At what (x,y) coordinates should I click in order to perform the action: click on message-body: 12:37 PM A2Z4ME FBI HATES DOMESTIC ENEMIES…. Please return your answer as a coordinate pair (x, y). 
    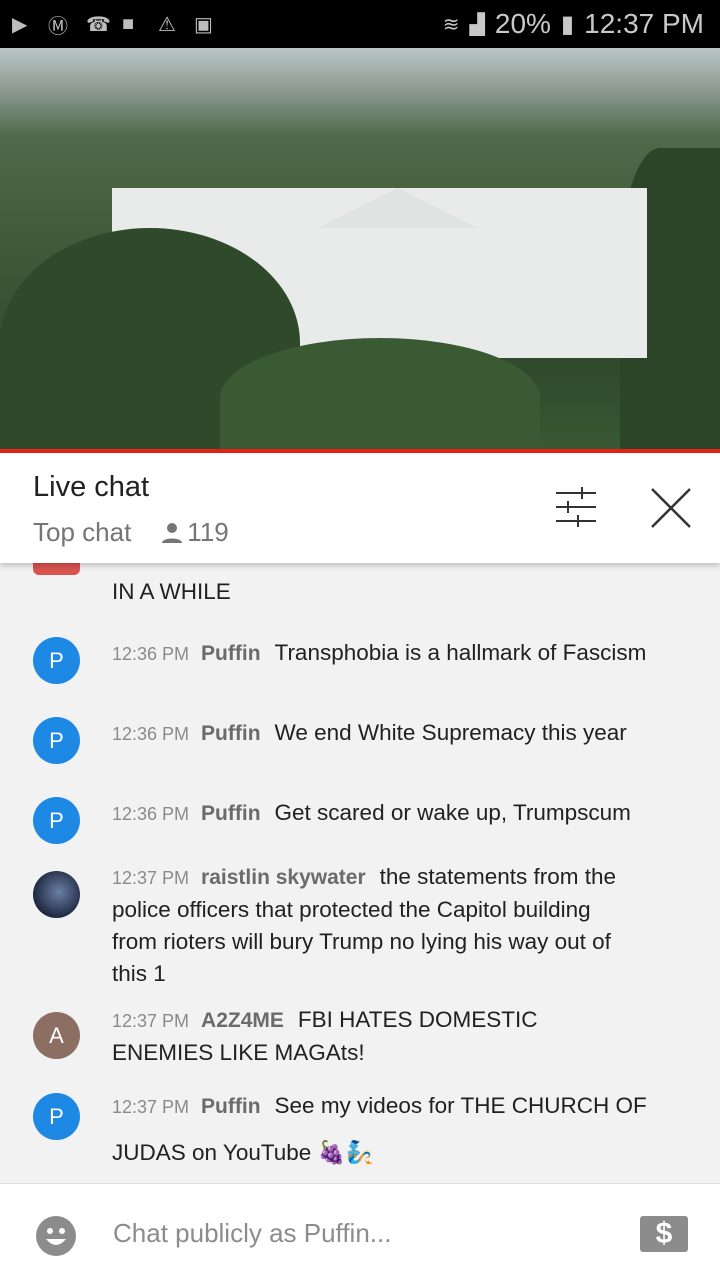
    Looking at the image, I should click on (346, 1036).